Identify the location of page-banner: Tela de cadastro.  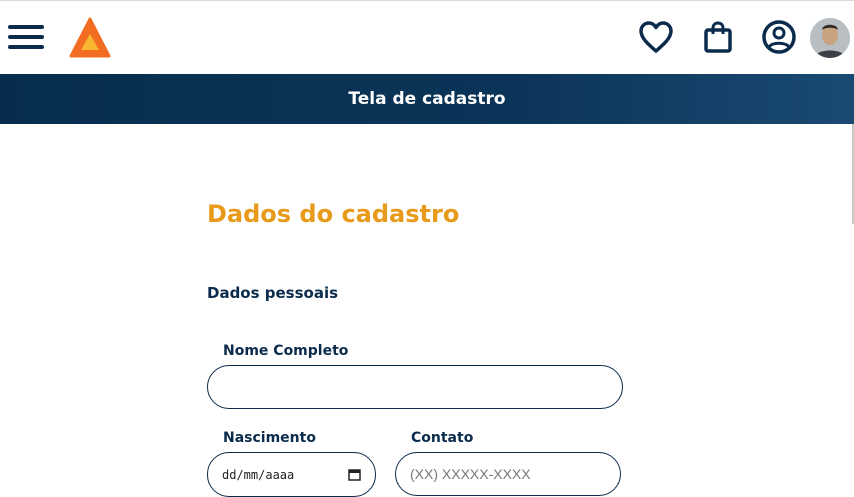
(427, 99).